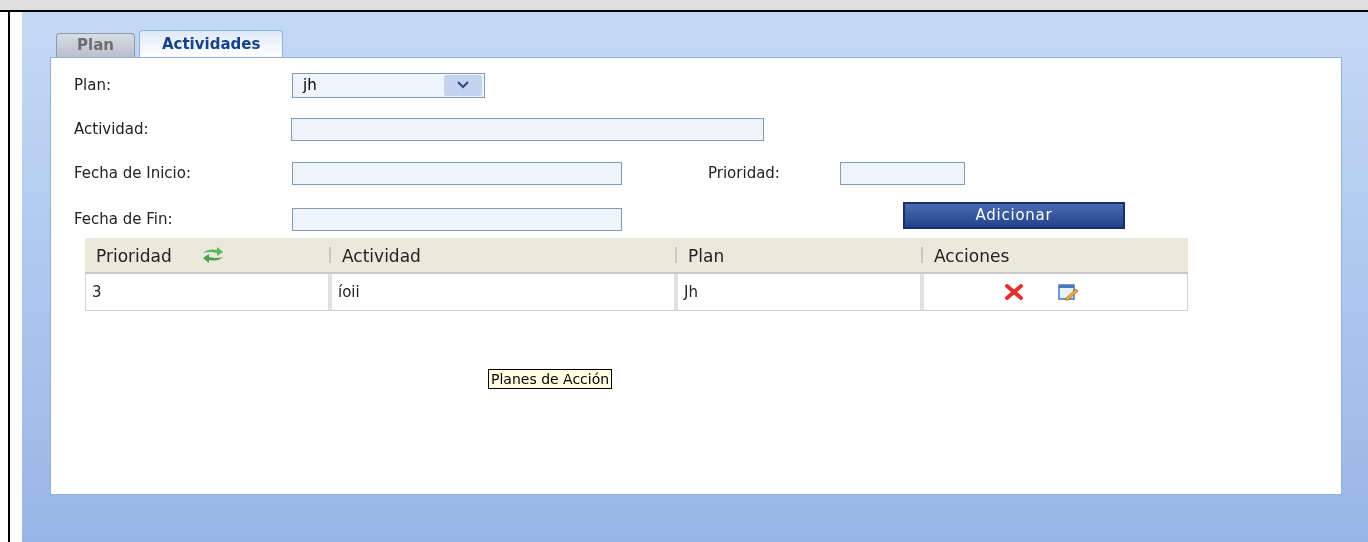 This screenshot has width=1368, height=542. I want to click on field-label: Plan:, so click(93, 85).